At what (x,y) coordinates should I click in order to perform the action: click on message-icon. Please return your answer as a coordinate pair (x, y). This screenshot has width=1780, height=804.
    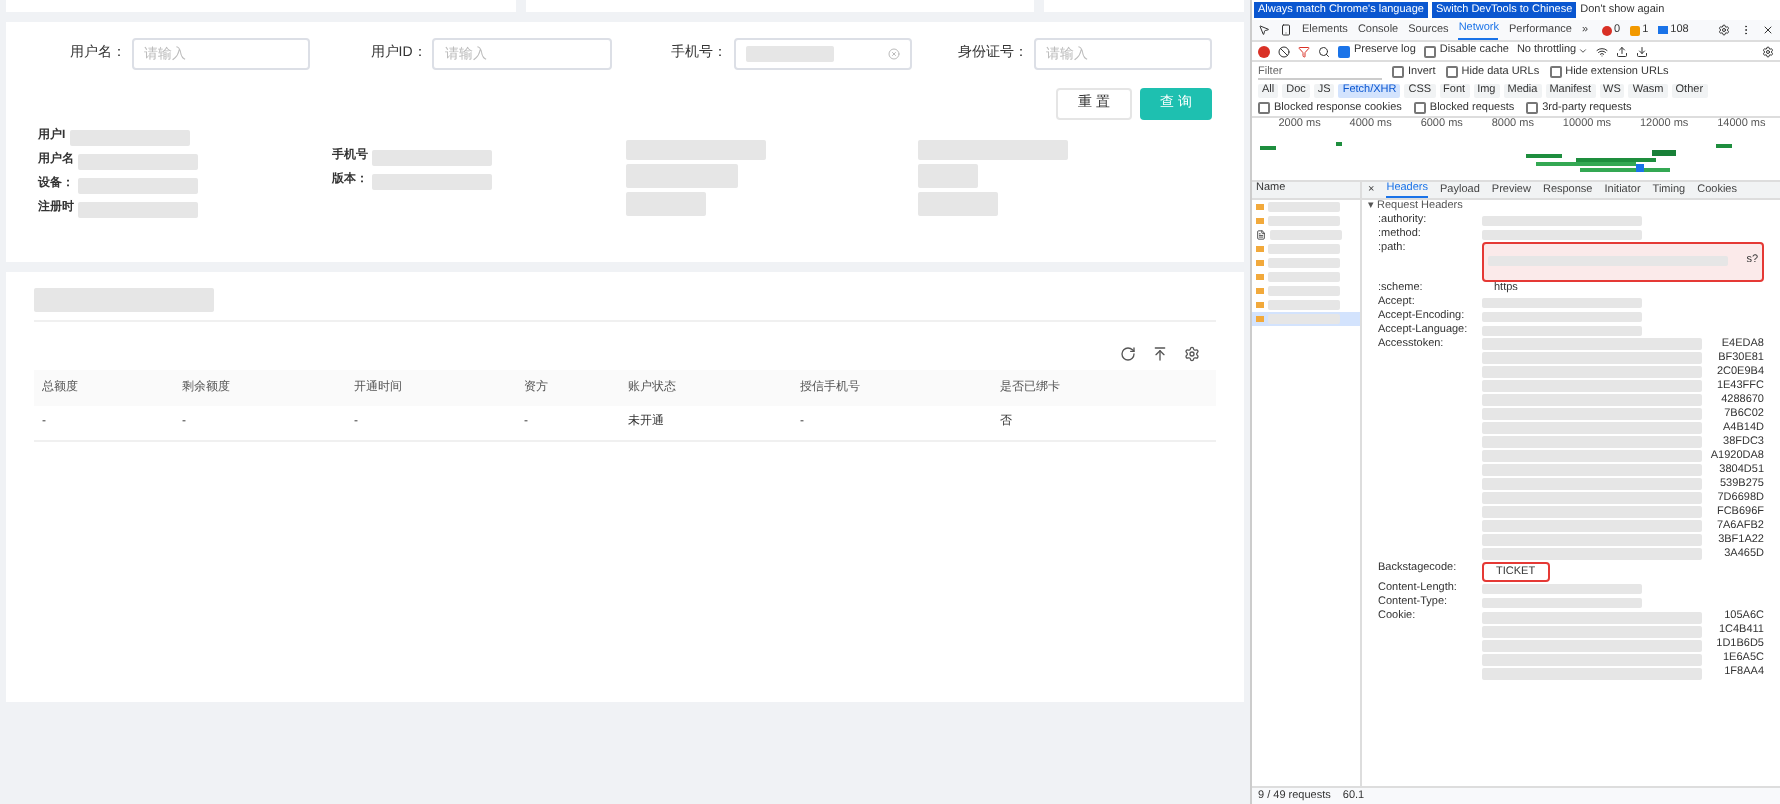
    Looking at the image, I should click on (1663, 30).